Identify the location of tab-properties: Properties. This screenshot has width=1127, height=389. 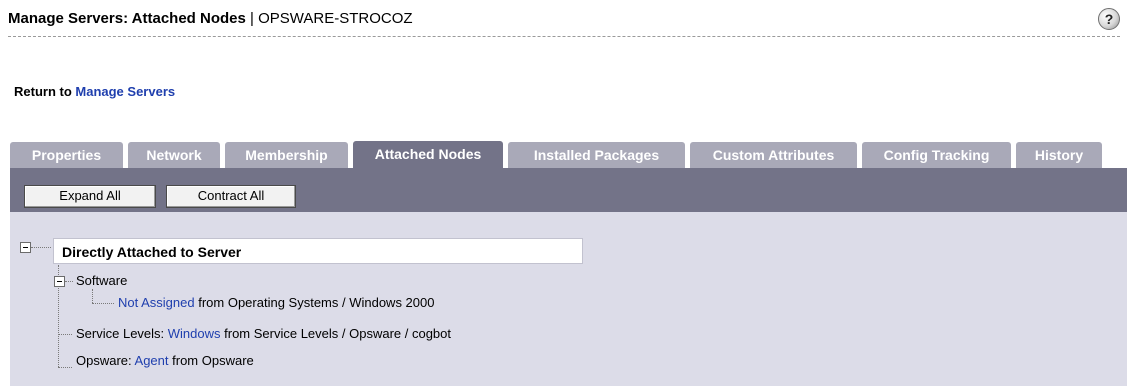
(66, 155).